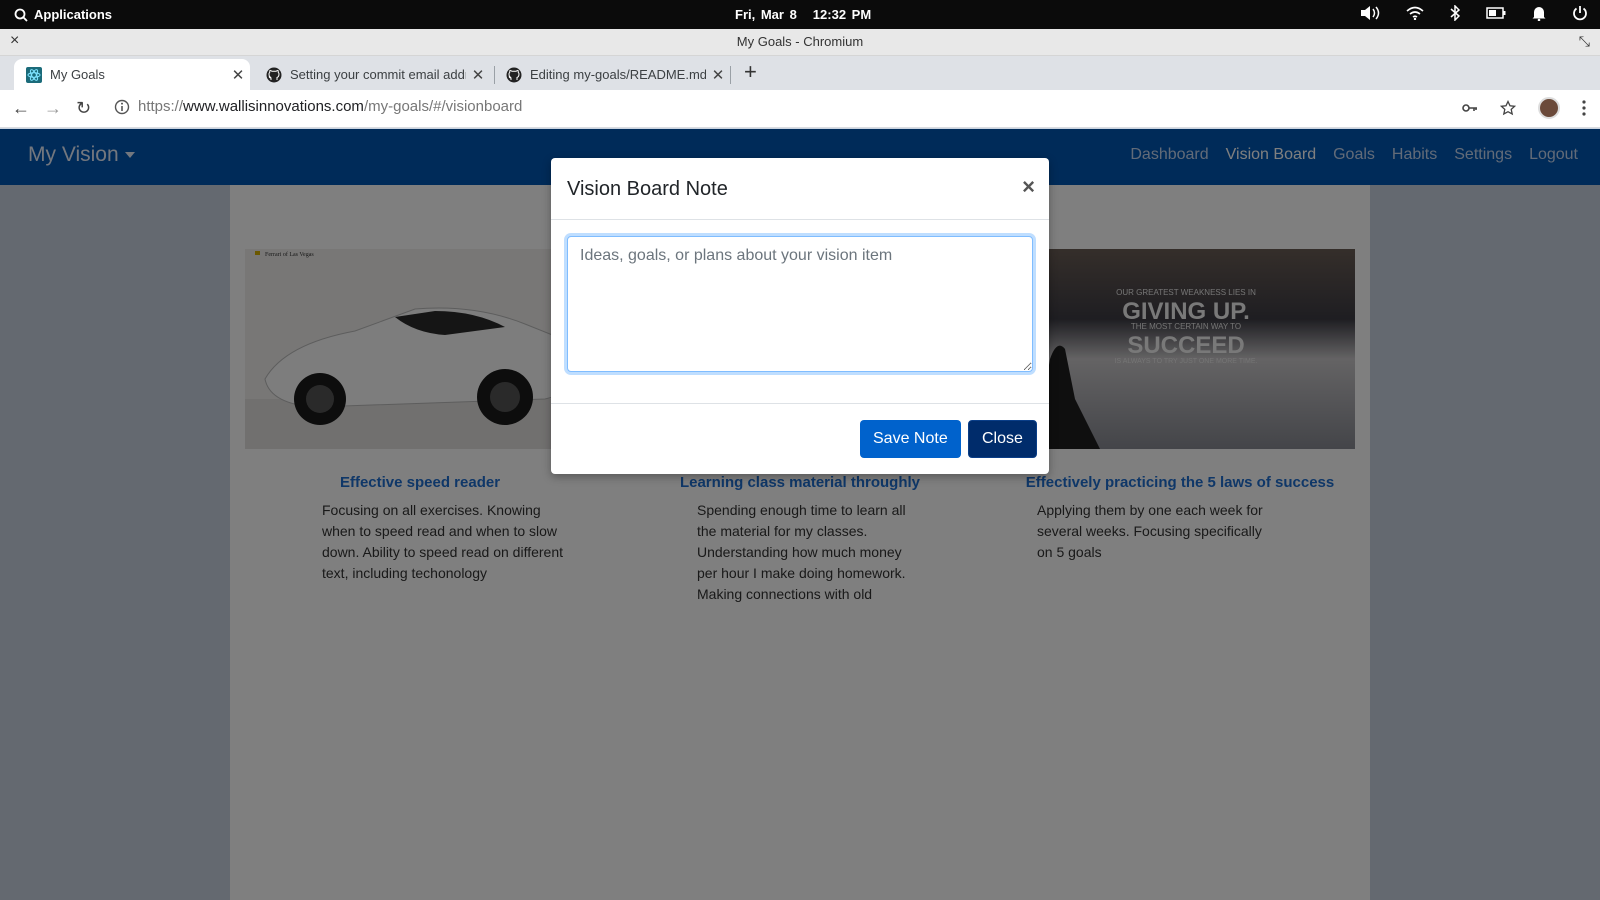 The image size is (1600, 900). I want to click on vision-board-note-modal: Vision Board Note × Save Note Close, so click(800, 316).